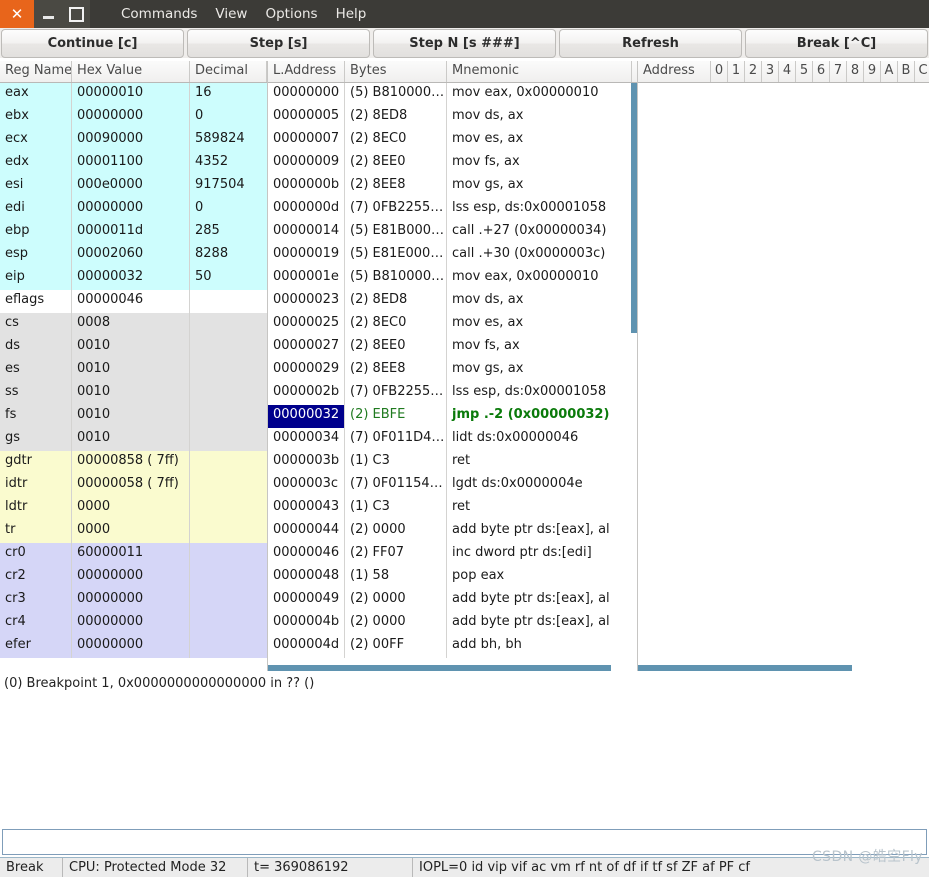 The width and height of the screenshot is (929, 877). I want to click on register-row: cr0 60000011, so click(133, 554).